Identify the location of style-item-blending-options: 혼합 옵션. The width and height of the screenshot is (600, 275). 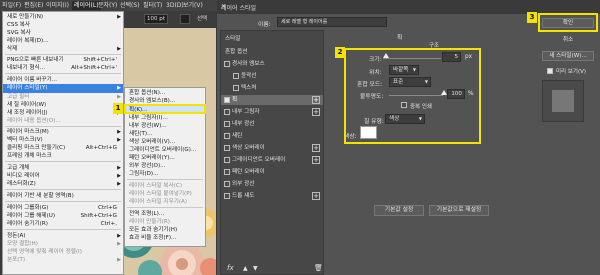
(272, 52).